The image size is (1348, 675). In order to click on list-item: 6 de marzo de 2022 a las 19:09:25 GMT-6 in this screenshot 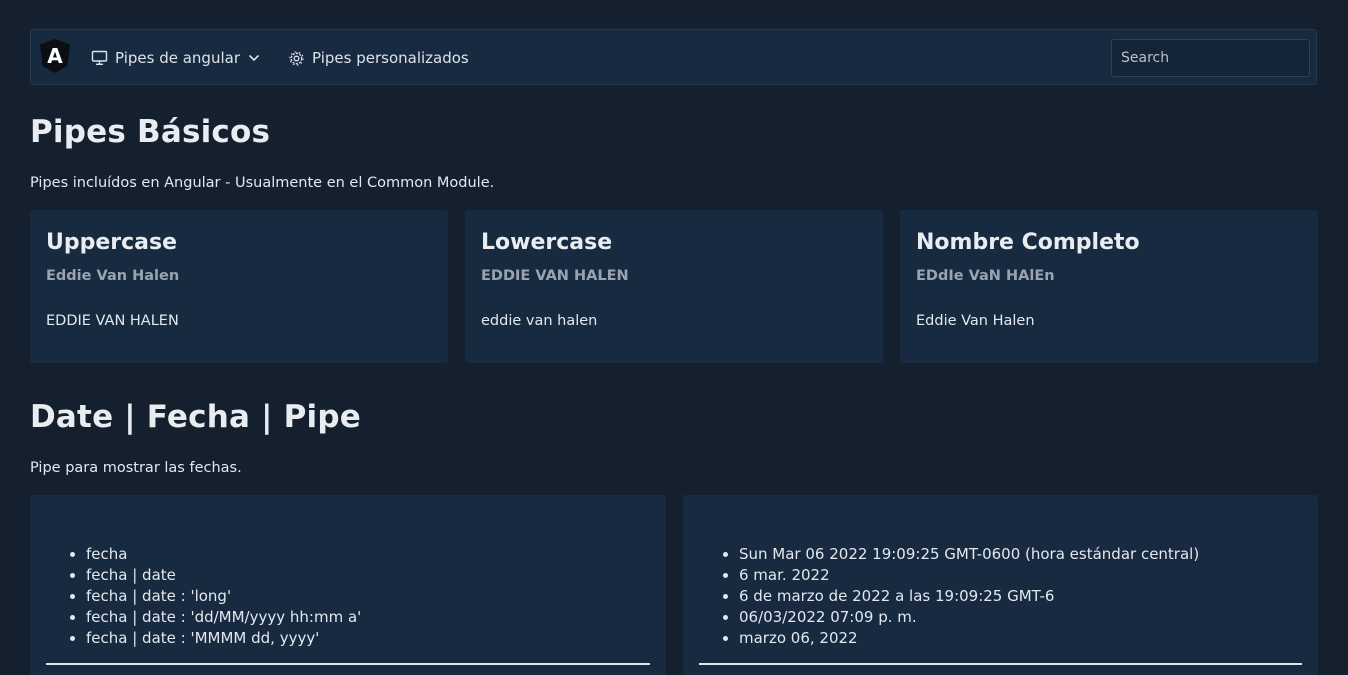, I will do `click(969, 596)`.